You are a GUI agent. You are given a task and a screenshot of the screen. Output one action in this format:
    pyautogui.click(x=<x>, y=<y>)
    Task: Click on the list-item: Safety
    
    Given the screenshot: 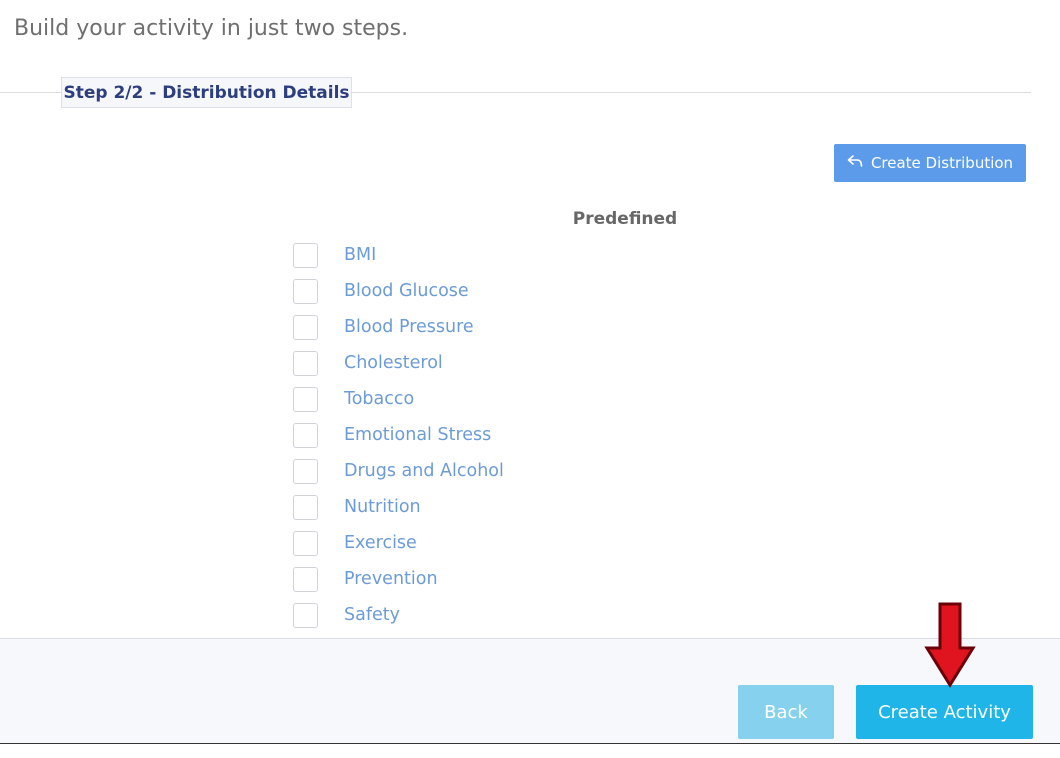 What is the action you would take?
    pyautogui.click(x=398, y=615)
    